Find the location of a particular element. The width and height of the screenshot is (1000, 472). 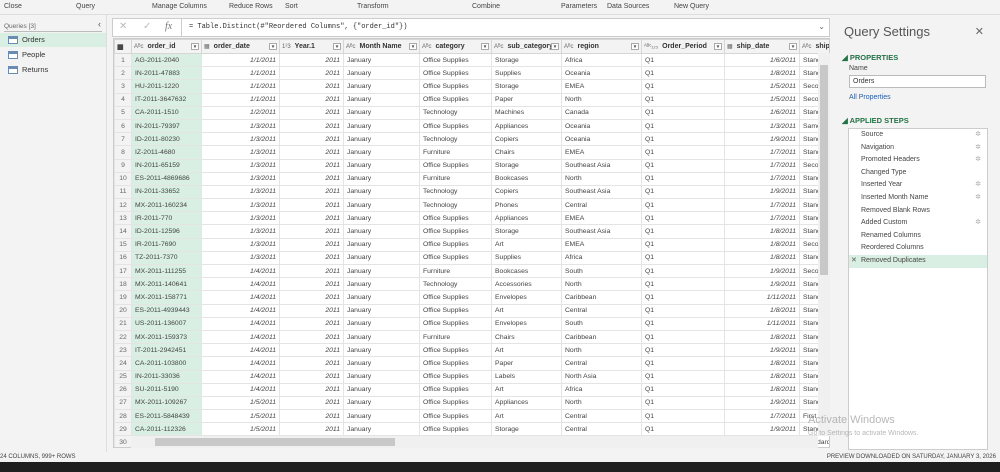

row-number: 12 is located at coordinates (123, 205).